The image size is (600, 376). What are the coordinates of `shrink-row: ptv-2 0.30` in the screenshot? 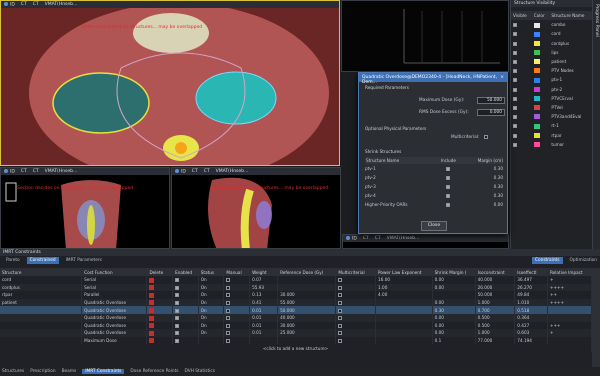 It's located at (434, 177).